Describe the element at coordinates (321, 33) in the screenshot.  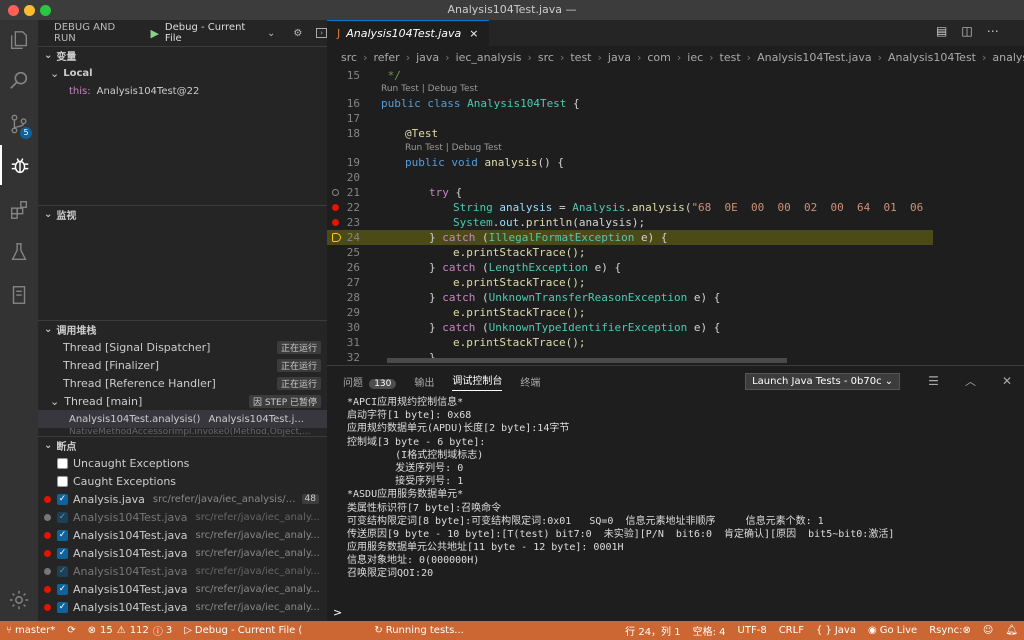
I see `debug-console-toggle-icon: ›` at that location.